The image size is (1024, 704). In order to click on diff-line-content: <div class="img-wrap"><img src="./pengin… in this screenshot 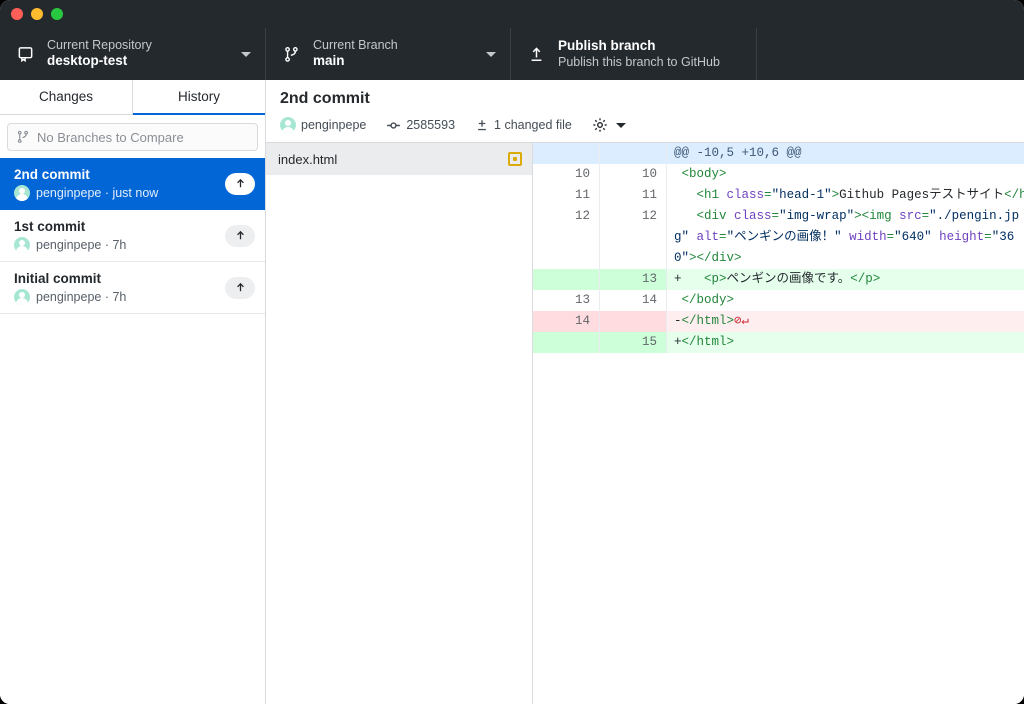, I will do `click(845, 237)`.